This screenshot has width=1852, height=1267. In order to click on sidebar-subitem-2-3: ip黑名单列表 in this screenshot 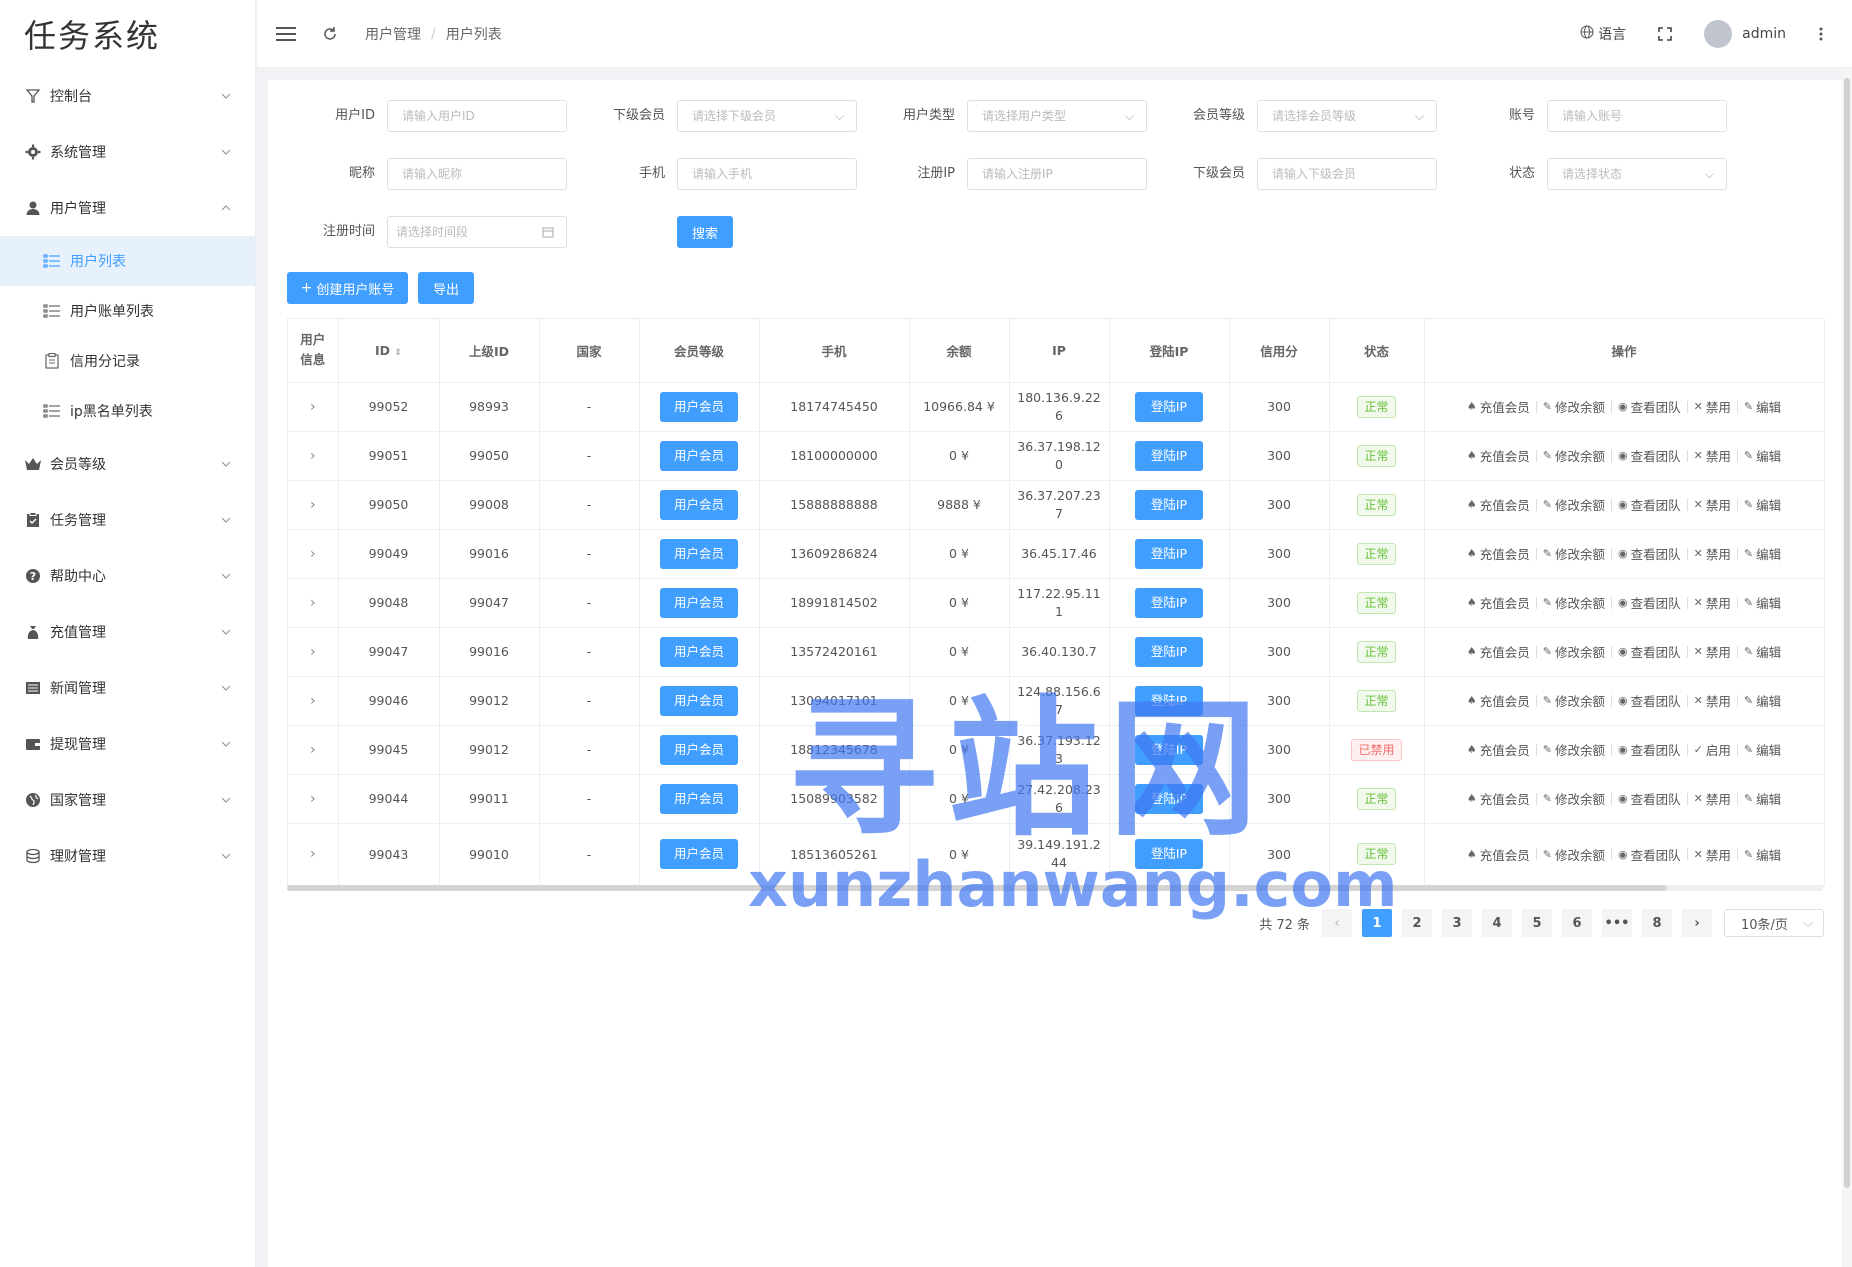, I will do `click(127, 411)`.